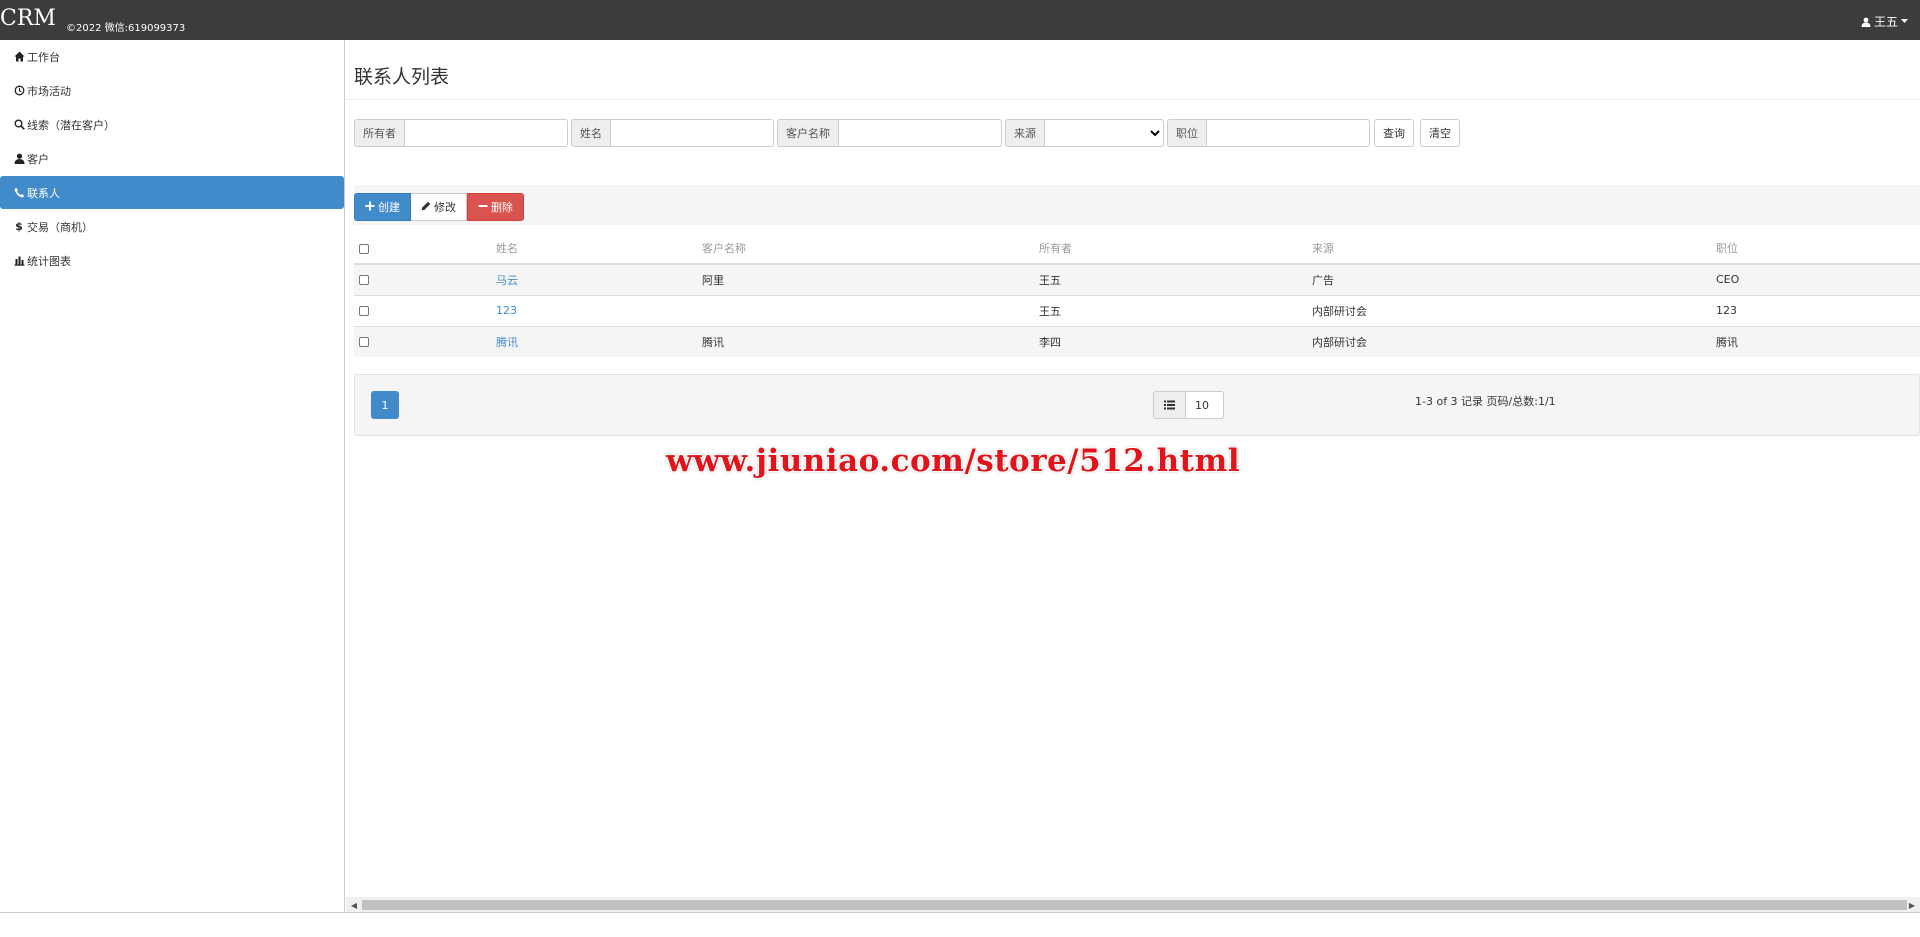 The height and width of the screenshot is (937, 1920). Describe the element at coordinates (1514, 249) in the screenshot. I see `column-header-source: 来源` at that location.